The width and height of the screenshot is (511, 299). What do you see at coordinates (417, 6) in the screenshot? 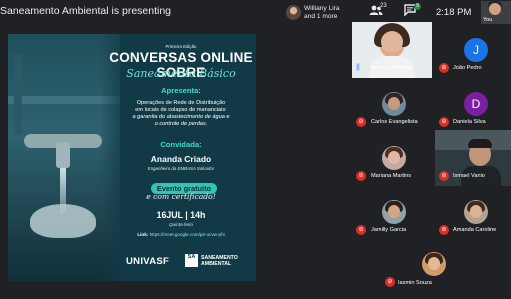
I see `chat-badge: 9` at bounding box center [417, 6].